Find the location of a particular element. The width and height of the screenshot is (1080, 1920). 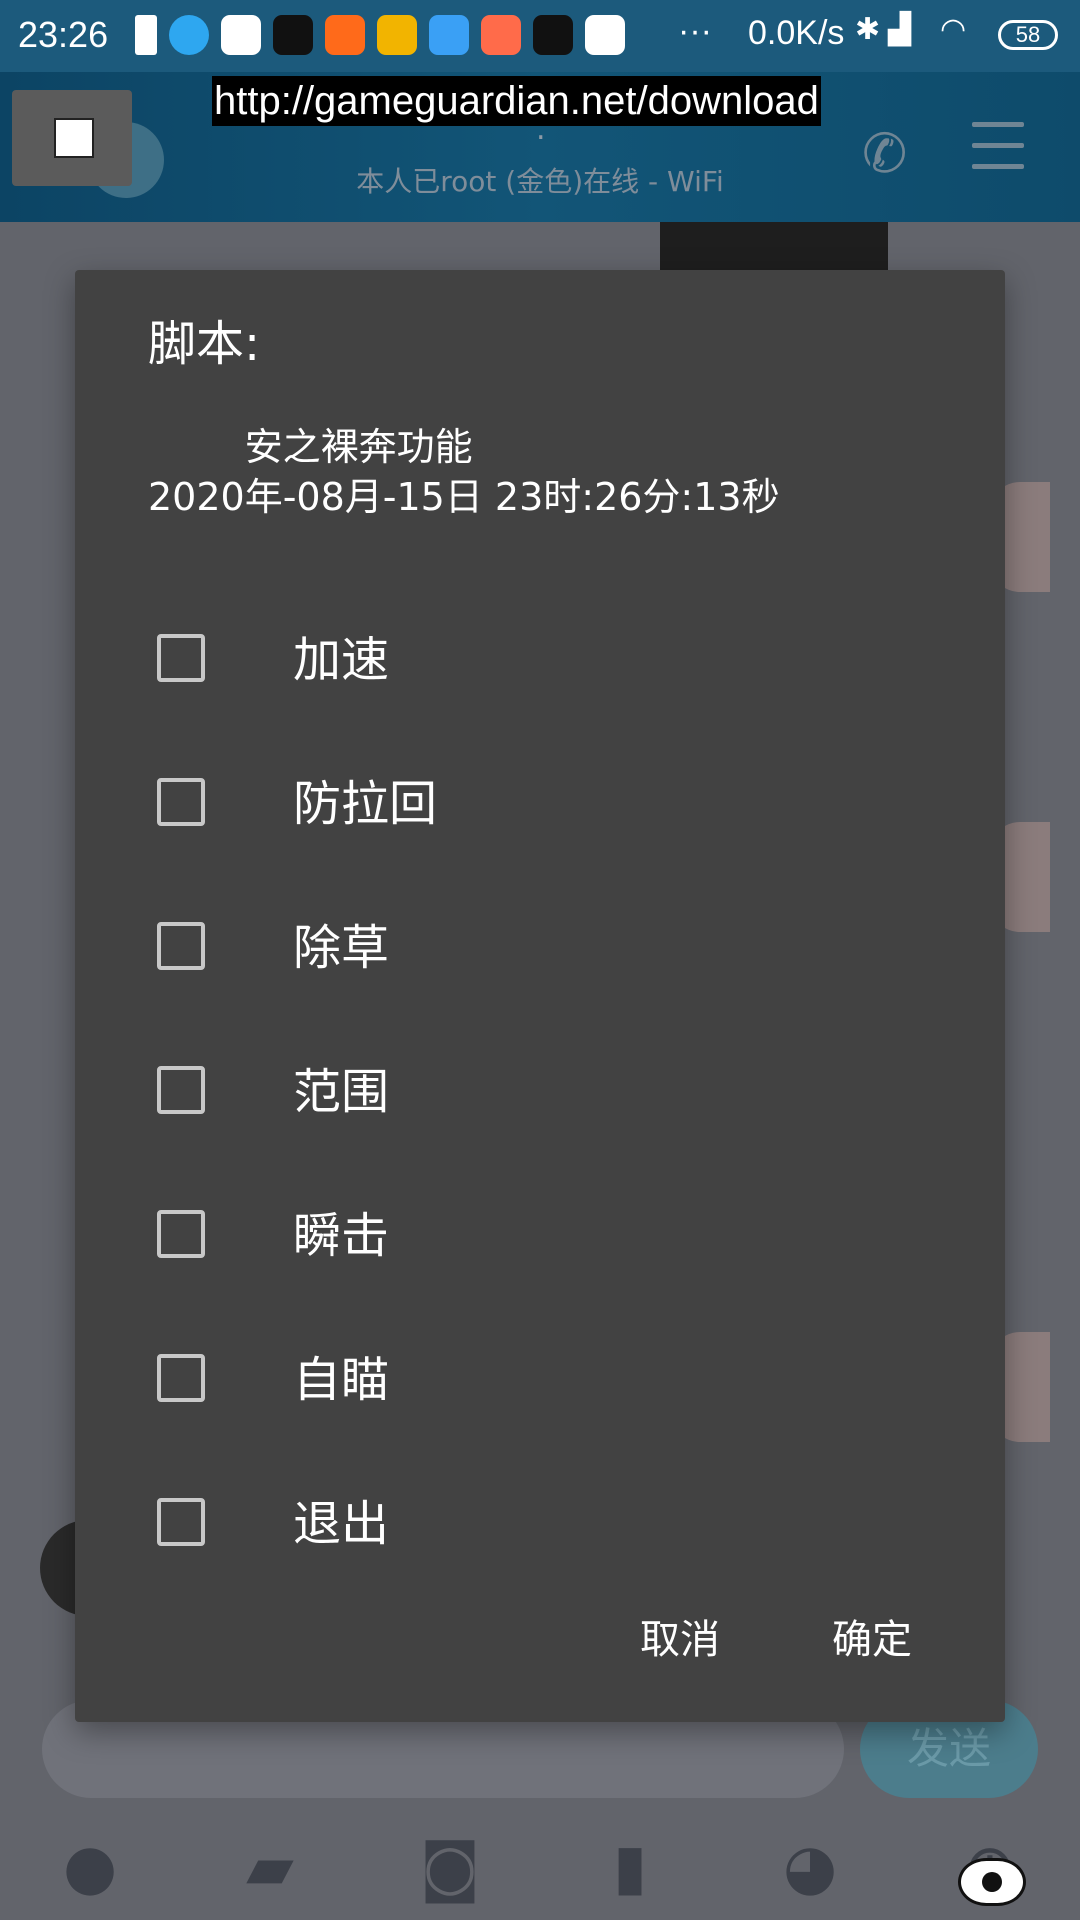

signal-icon: ▟ is located at coordinates (900, 29).